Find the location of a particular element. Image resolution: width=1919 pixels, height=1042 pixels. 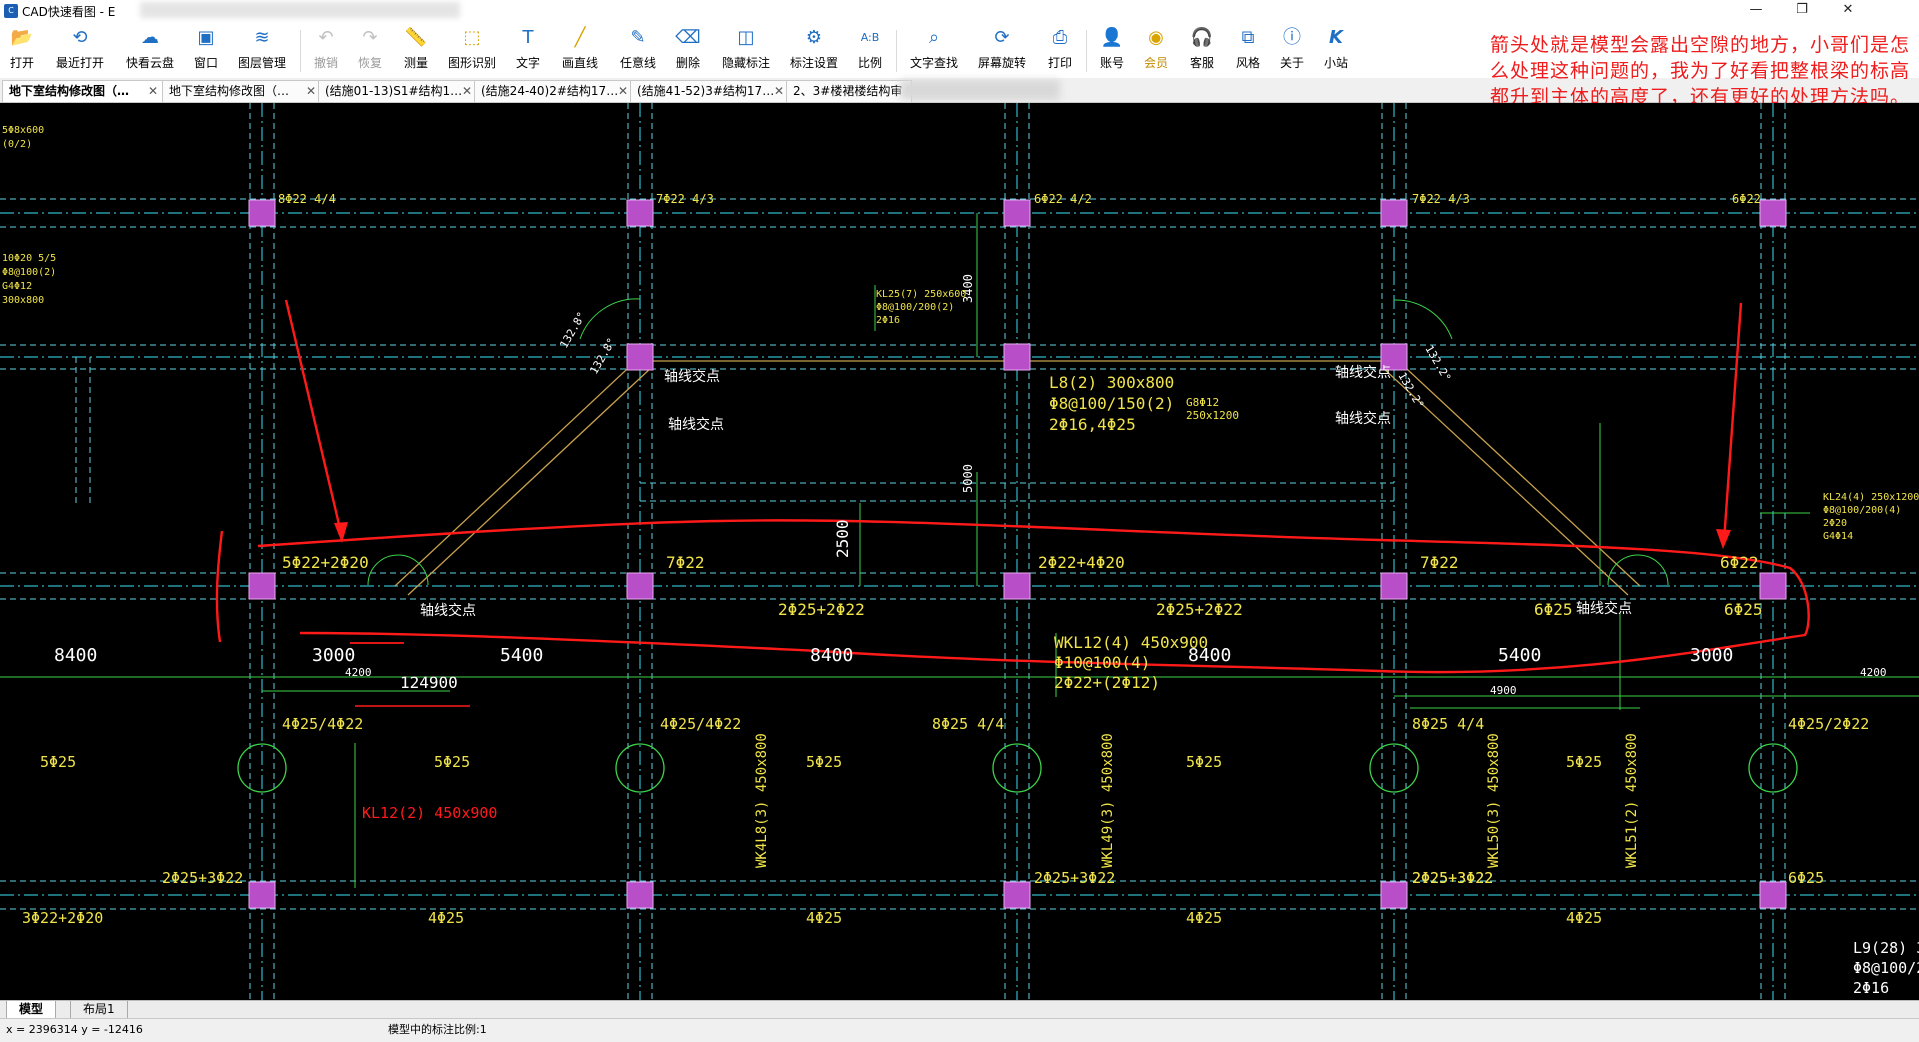

line-button: ╱ 画直线 is located at coordinates (580, 50).